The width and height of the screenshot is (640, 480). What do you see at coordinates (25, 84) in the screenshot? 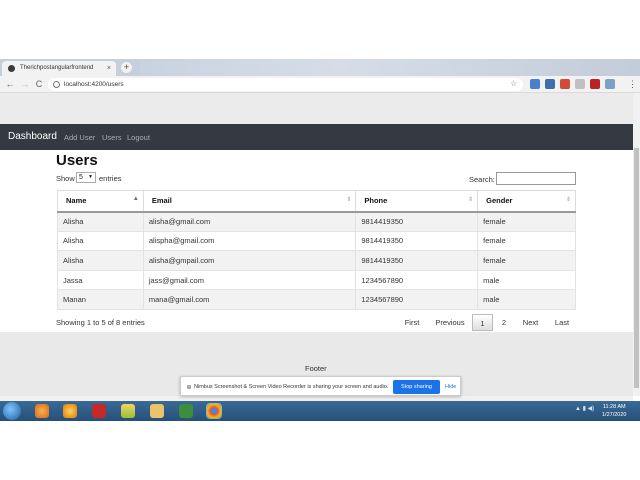
I see `forward-arrow-icon: →` at bounding box center [25, 84].